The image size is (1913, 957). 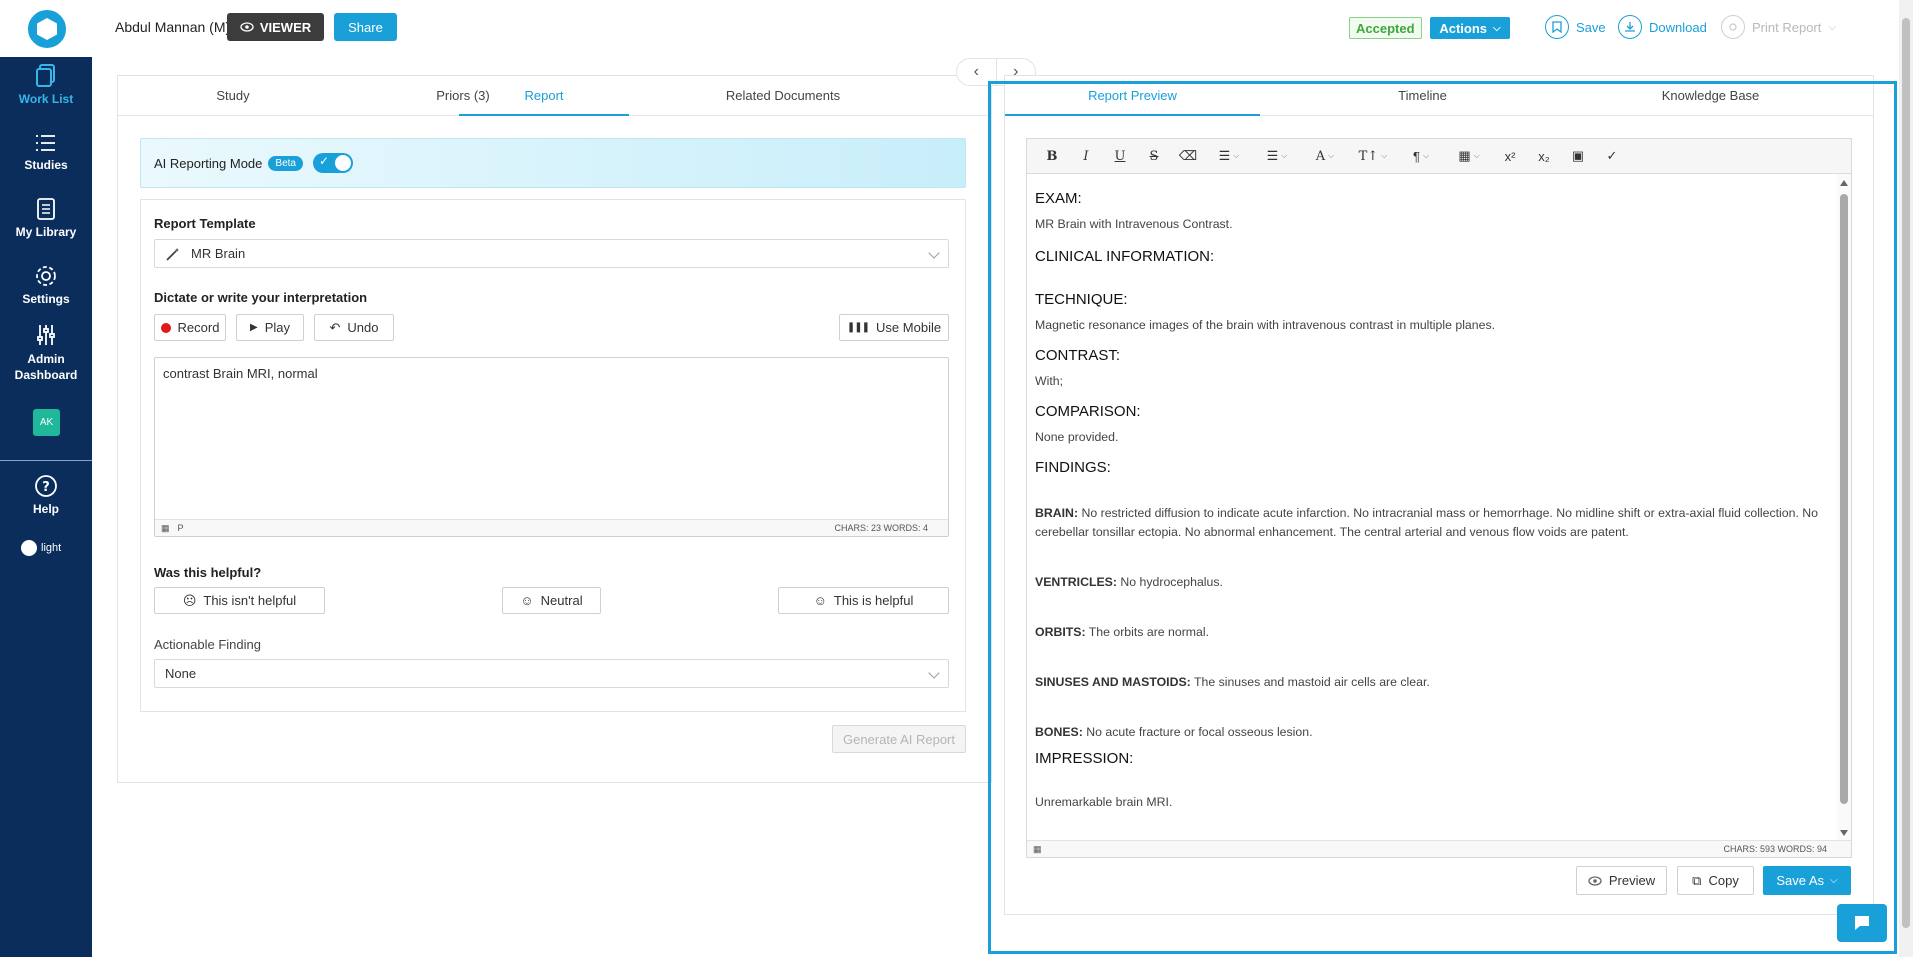 I want to click on sliders-icon, so click(x=46, y=335).